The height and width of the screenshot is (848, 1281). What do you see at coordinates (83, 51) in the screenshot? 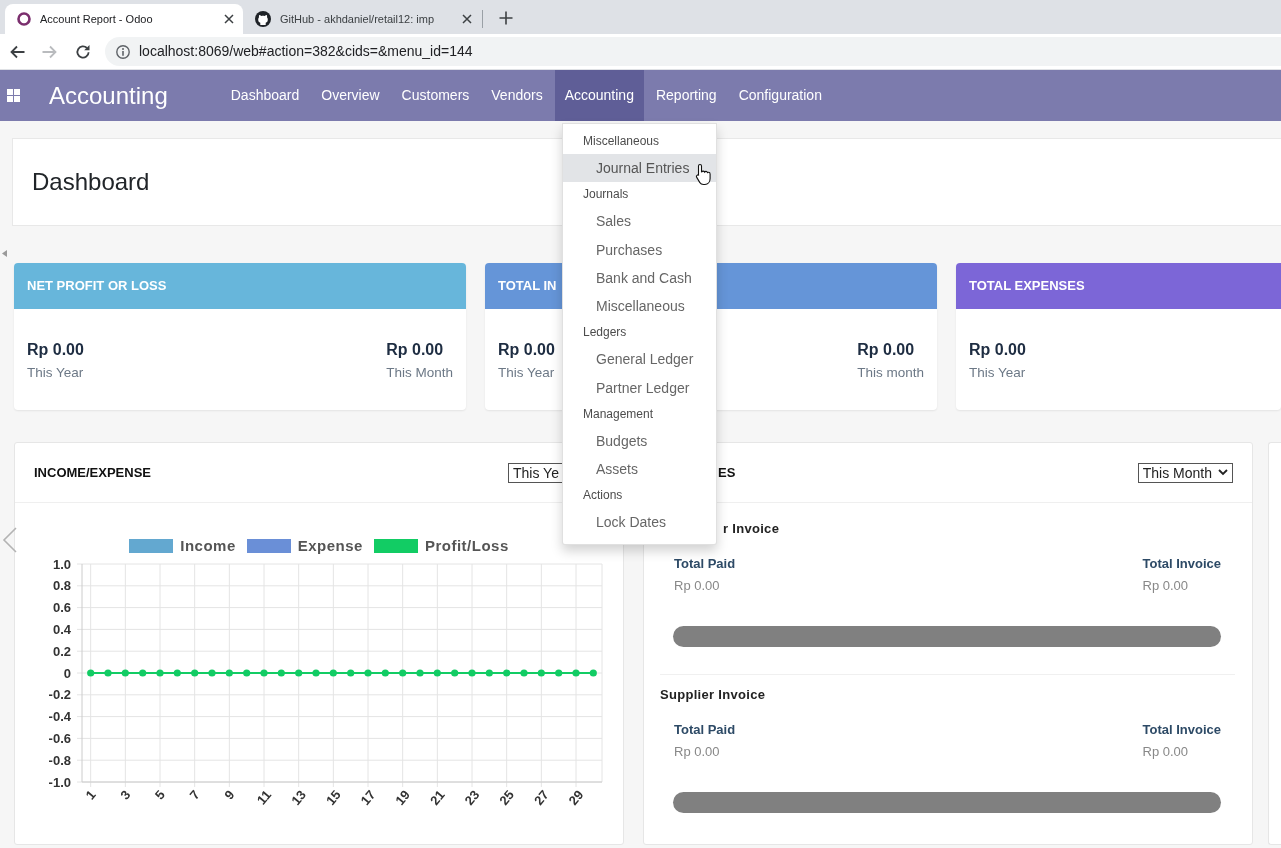
I see `reload-icon` at bounding box center [83, 51].